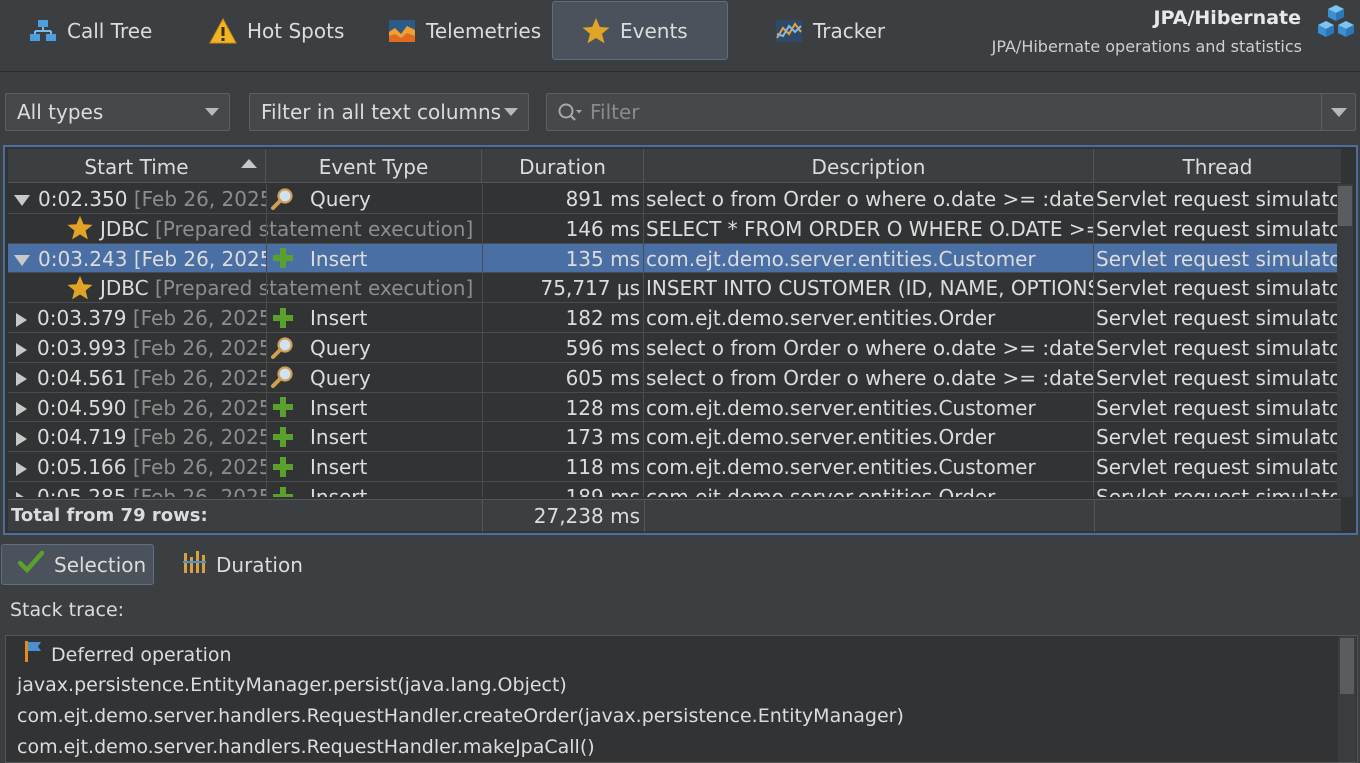 This screenshot has width=1360, height=763. I want to click on stack-frame: Deferred operation, so click(126, 655).